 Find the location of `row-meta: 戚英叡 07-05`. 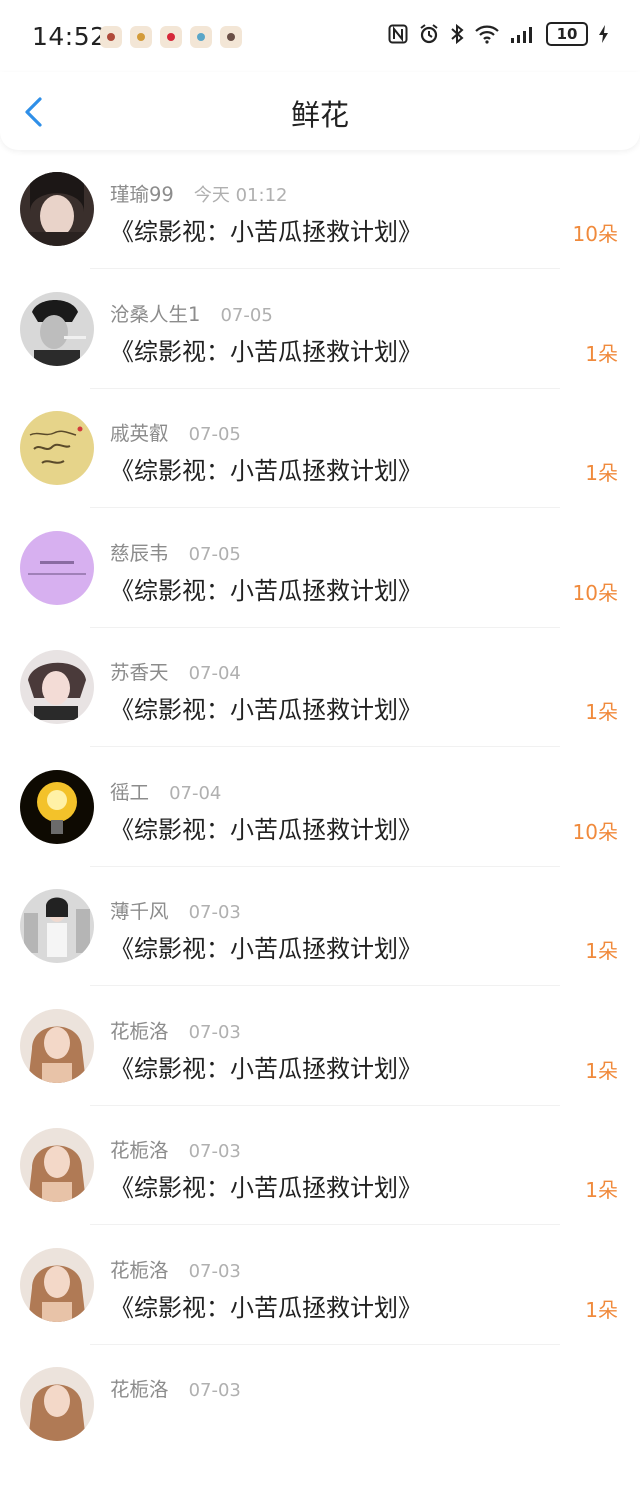

row-meta: 戚英叡 07-05 is located at coordinates (175, 431).